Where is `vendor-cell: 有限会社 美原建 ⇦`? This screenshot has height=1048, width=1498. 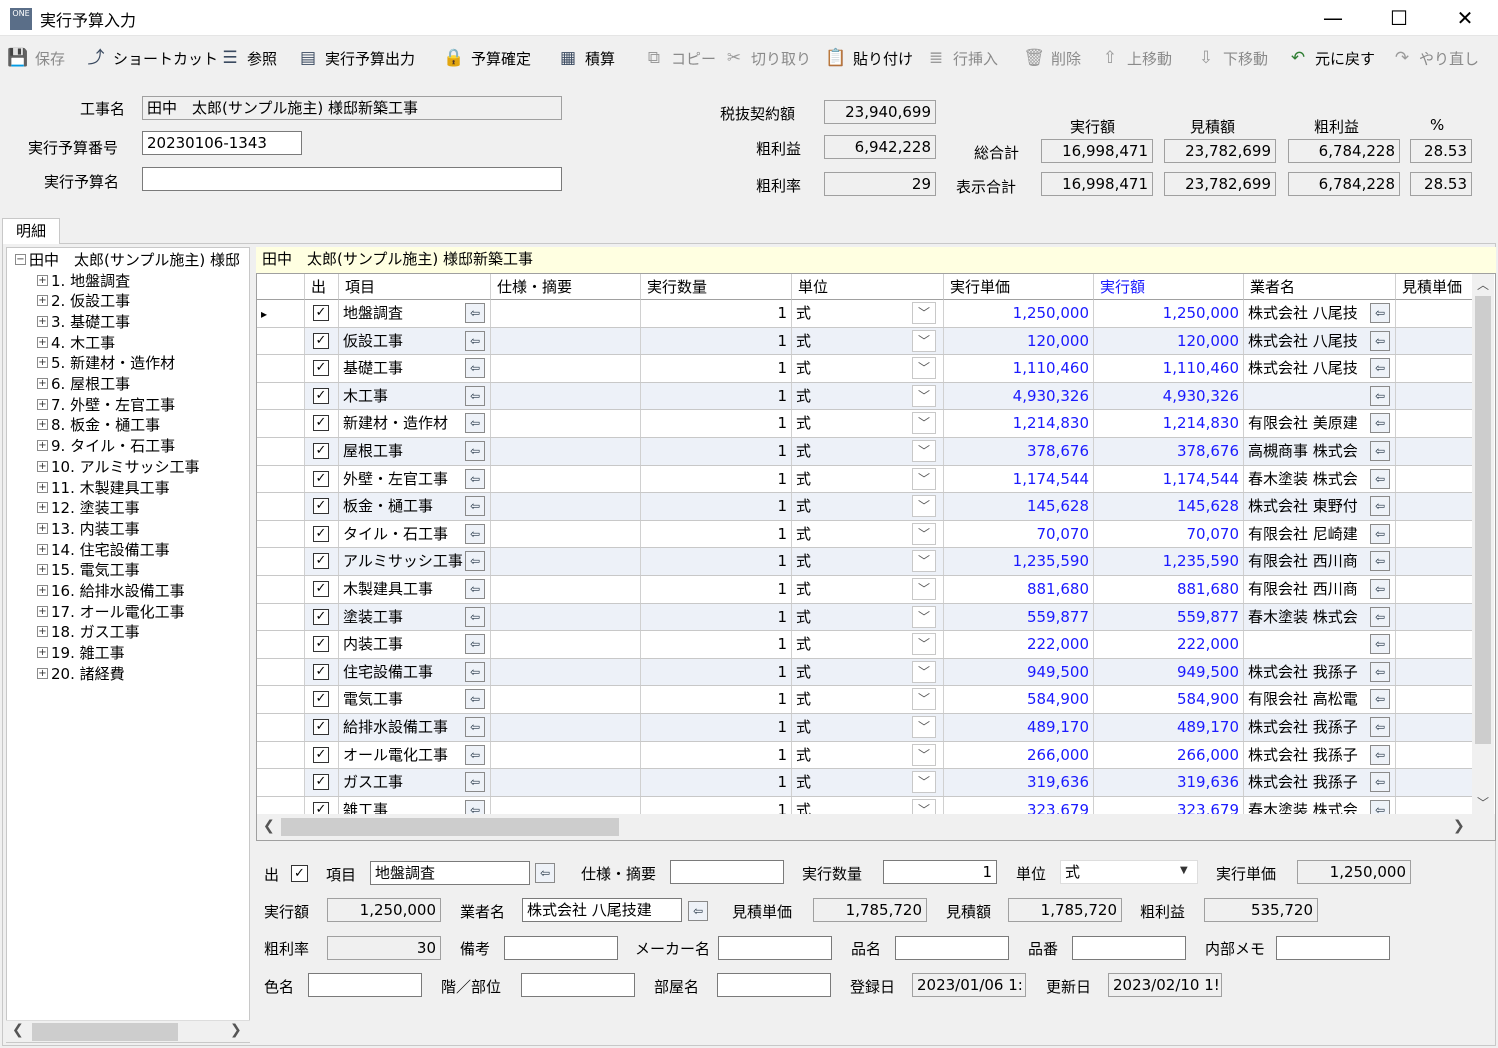 vendor-cell: 有限会社 美原建 ⇦ is located at coordinates (1320, 423).